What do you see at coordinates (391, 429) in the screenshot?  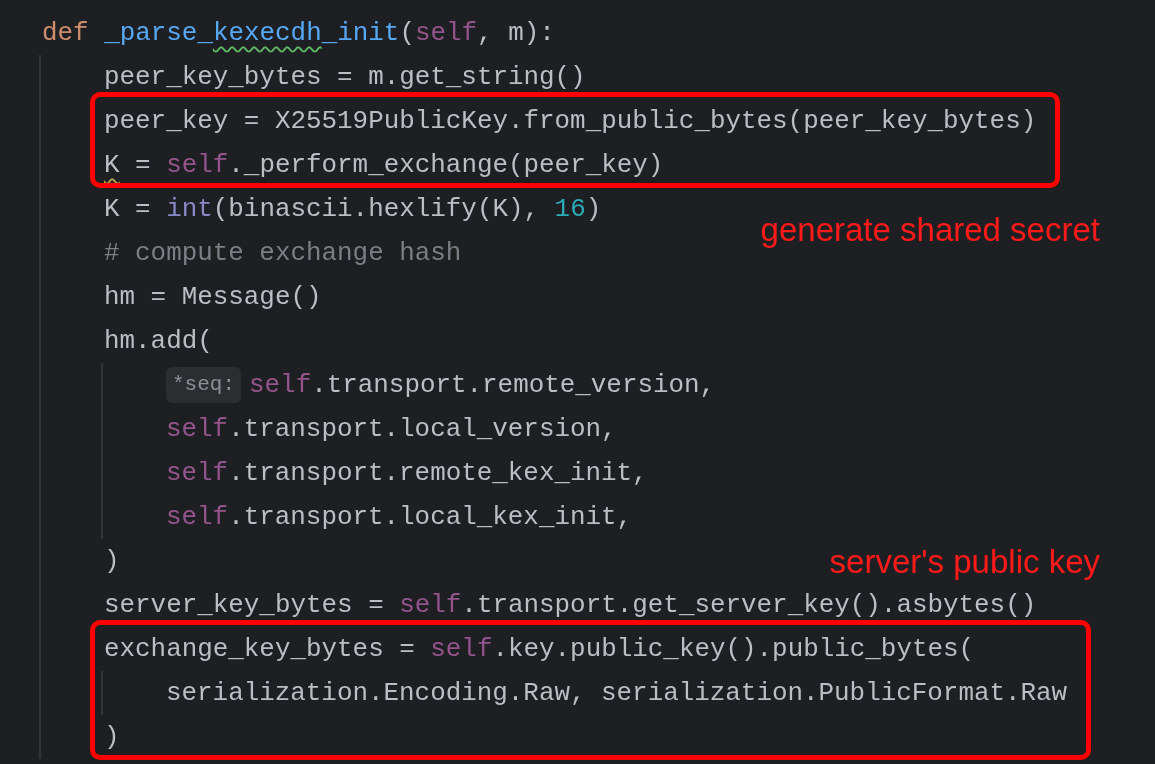 I see `code-line: self.transport.local_version,` at bounding box center [391, 429].